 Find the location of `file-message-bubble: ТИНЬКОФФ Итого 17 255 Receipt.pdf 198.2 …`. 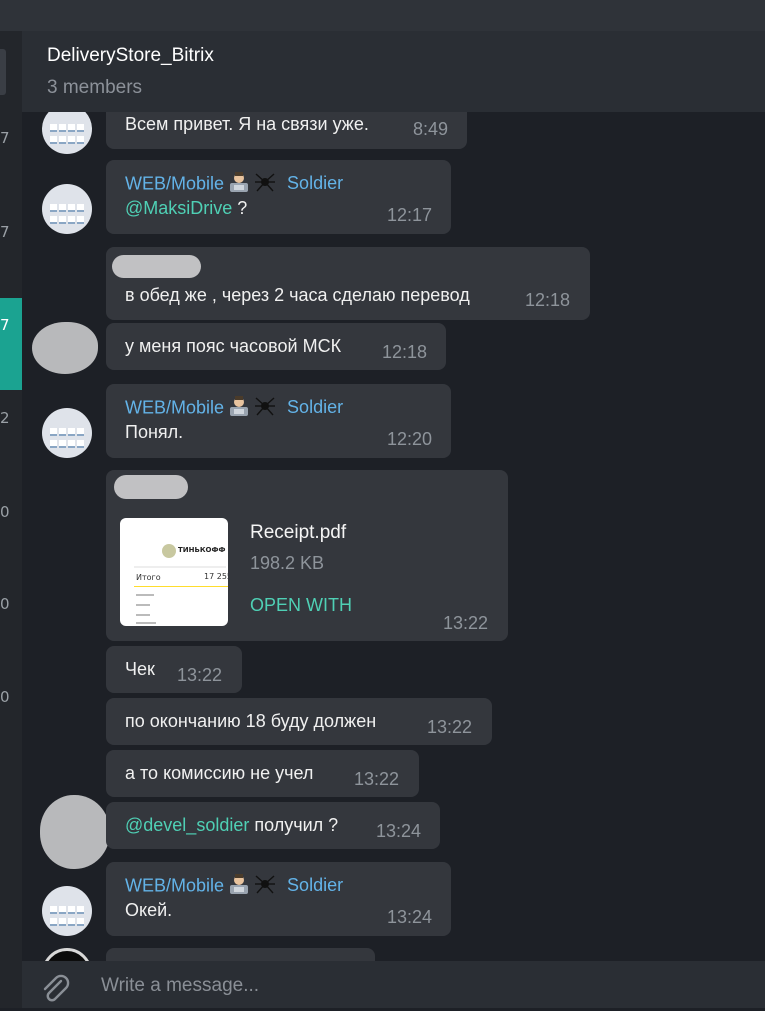

file-message-bubble: ТИНЬКОФФ Итого 17 255 Receipt.pdf 198.2 … is located at coordinates (307, 555).